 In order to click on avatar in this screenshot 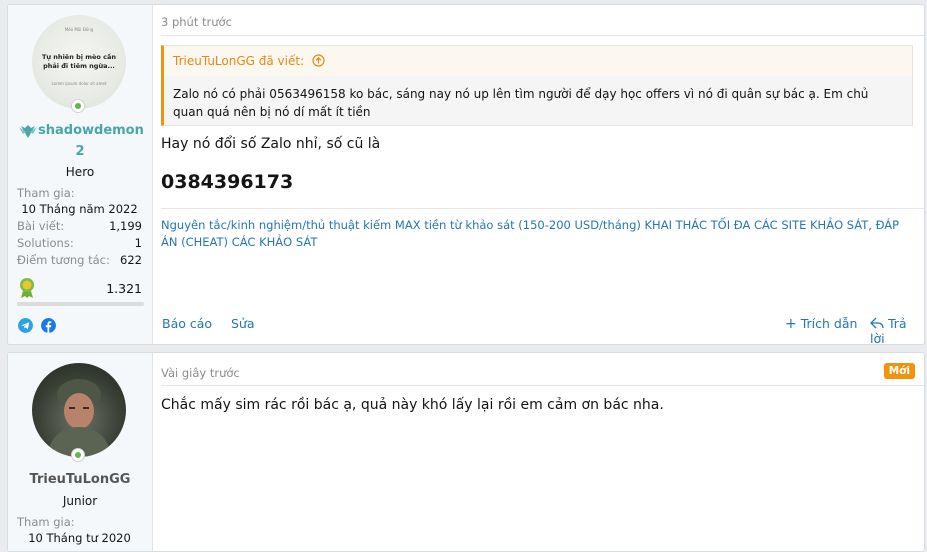, I will do `click(79, 410)`.